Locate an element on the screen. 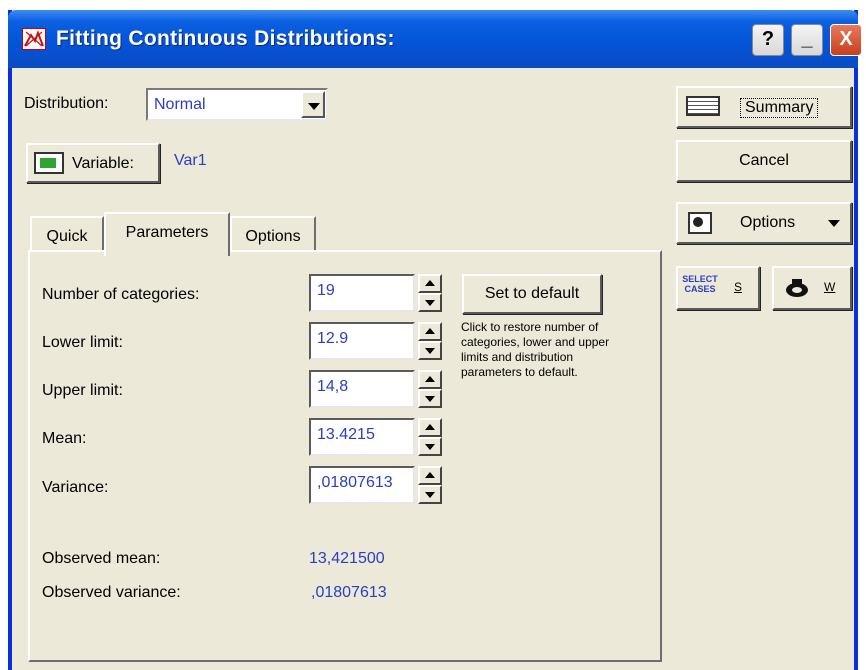 This screenshot has height=670, width=866. observed-mean-value: 13,421500 is located at coordinates (347, 558).